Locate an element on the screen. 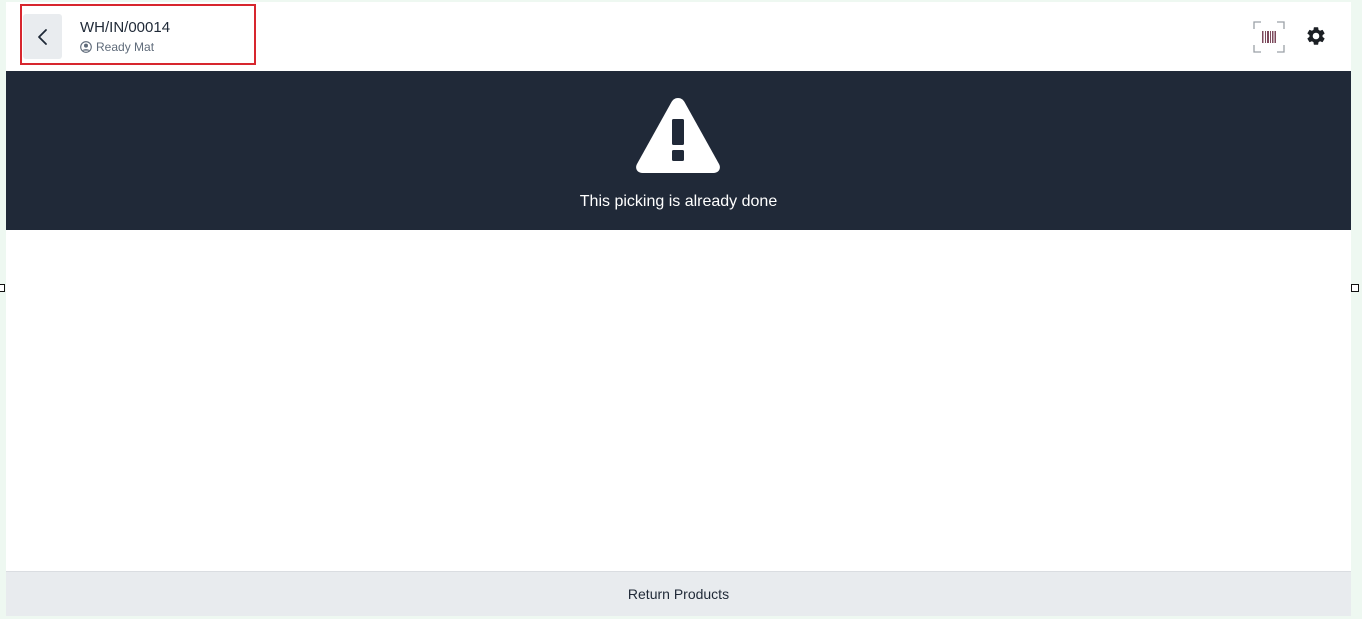 Image resolution: width=1362 pixels, height=619 pixels. resize-handle-left is located at coordinates (2, 288).